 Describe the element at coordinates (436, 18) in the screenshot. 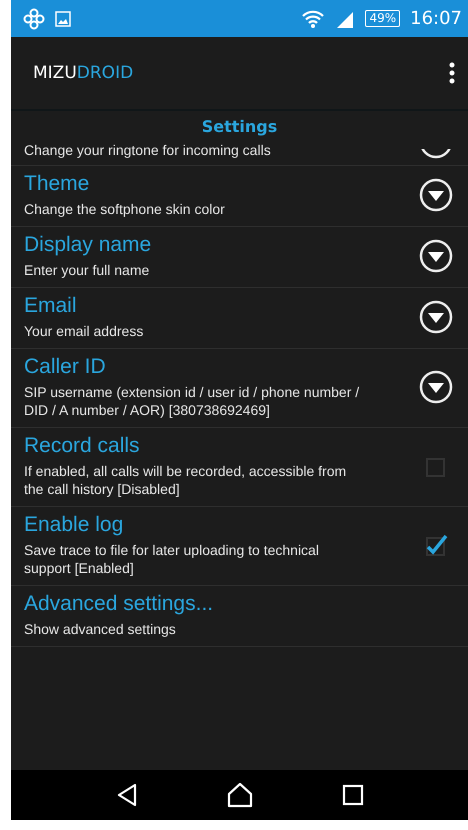

I see `clock-time: 16:07` at that location.